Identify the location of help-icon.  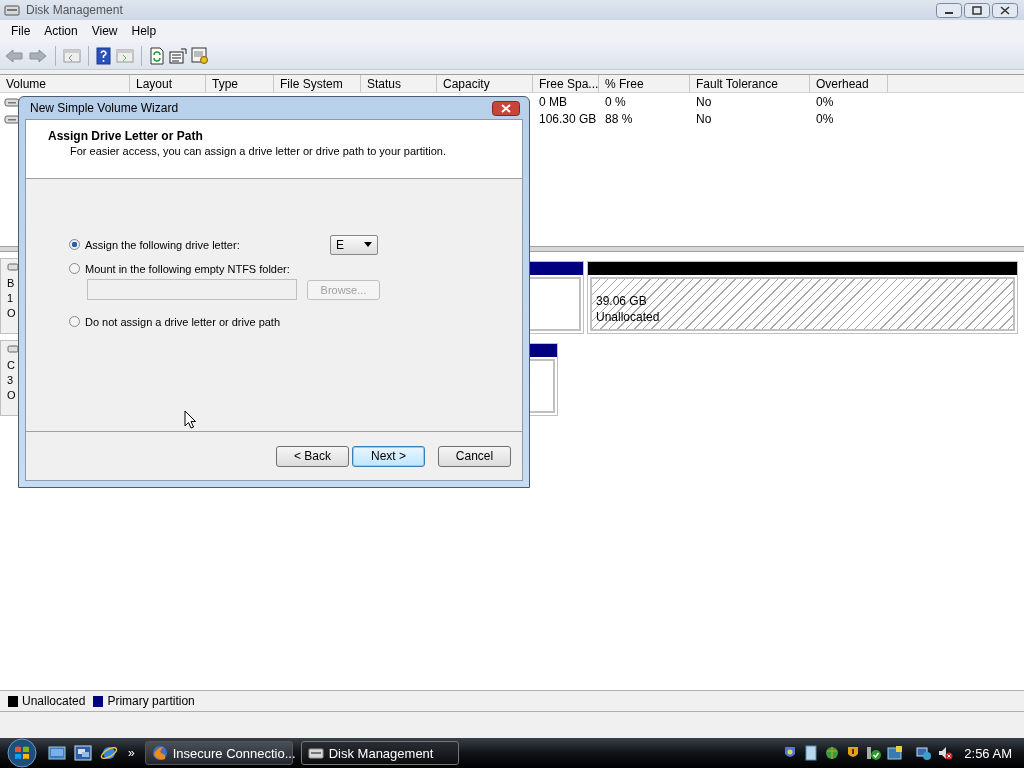
(104, 55).